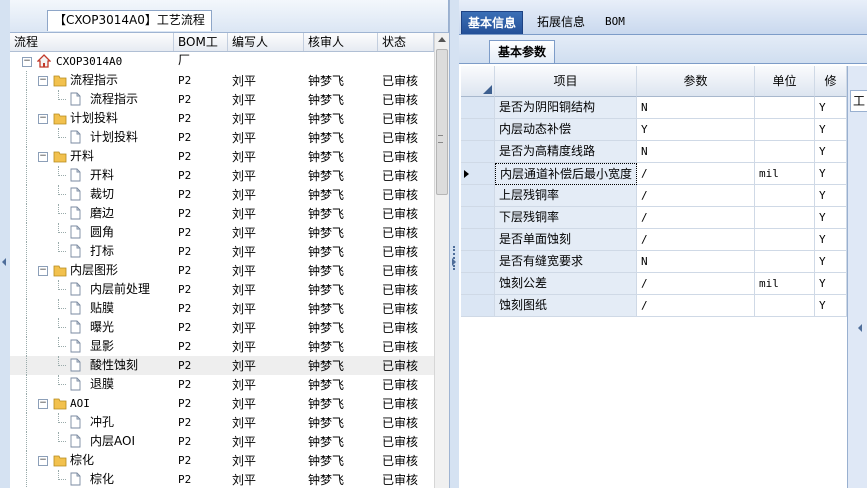 The height and width of the screenshot is (488, 867). I want to click on params-row: 下层残铜率 / Y, so click(654, 218).